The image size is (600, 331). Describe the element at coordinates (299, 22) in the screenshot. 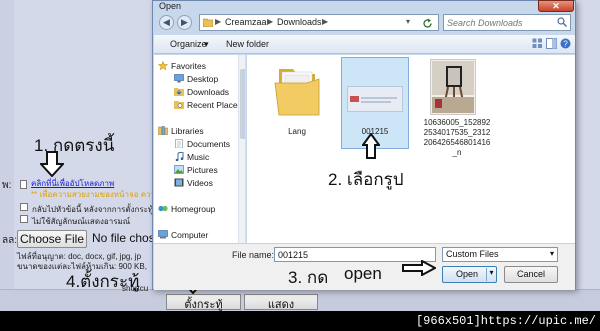

I see `breadcrumb-downloads: Downloads` at that location.